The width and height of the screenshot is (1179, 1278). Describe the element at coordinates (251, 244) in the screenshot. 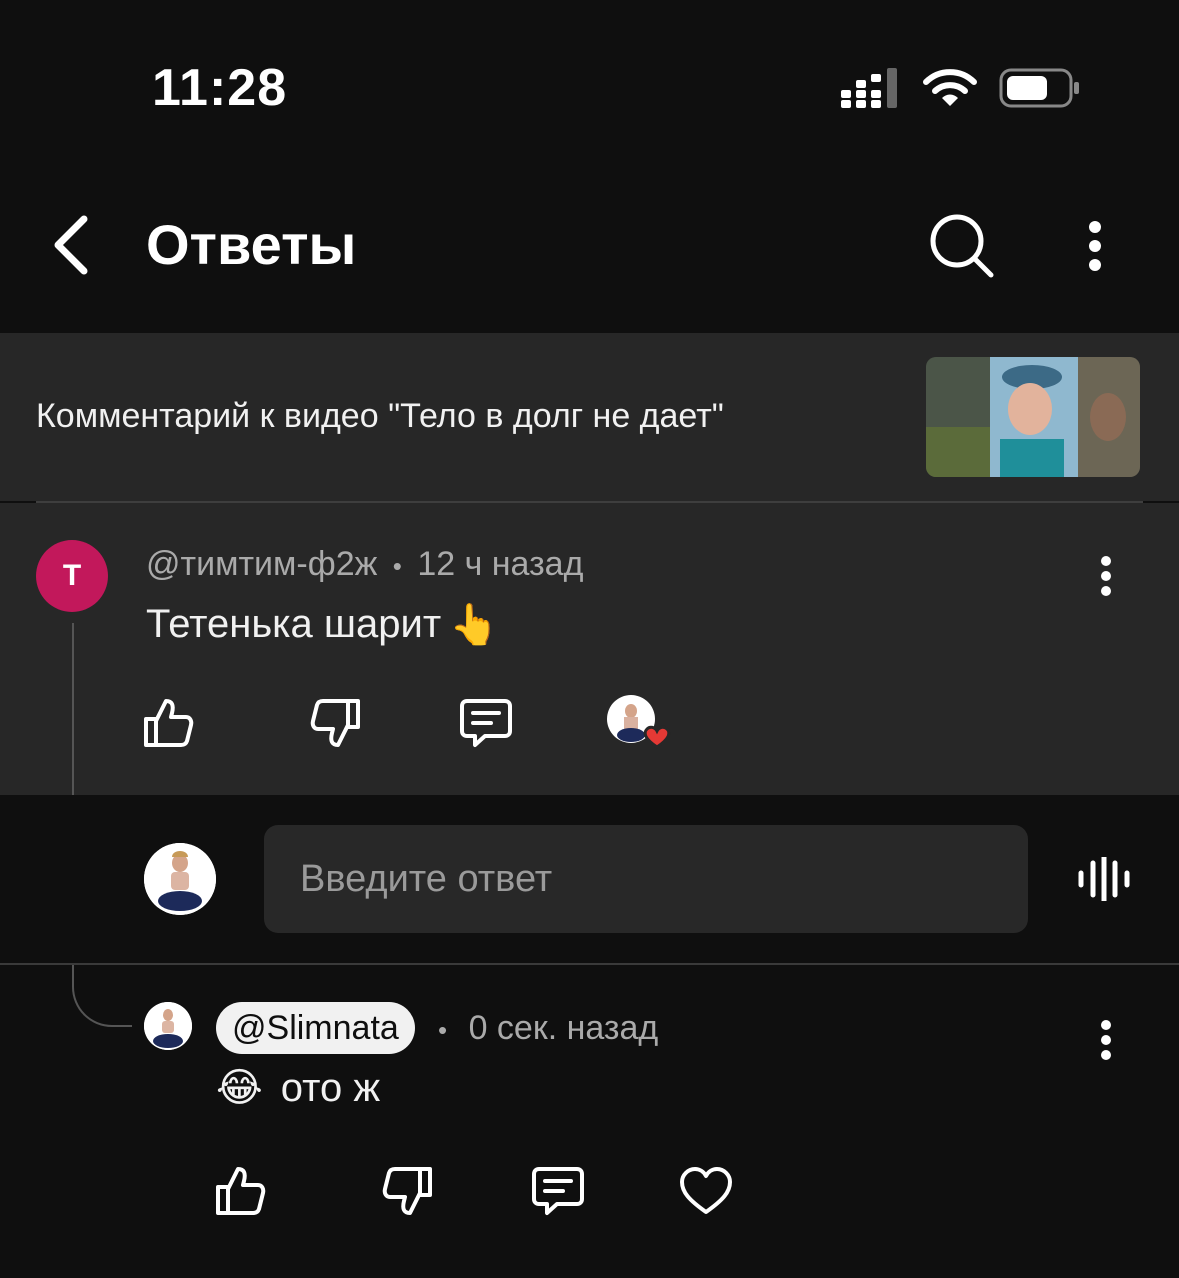

I see `page-title: Ответы` at that location.